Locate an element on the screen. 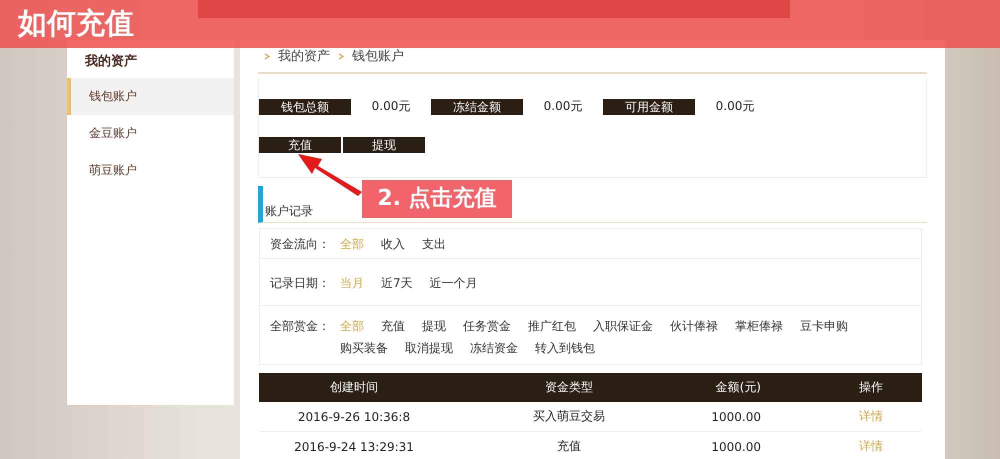 This screenshot has height=459, width=1000. table-cell-text: 买入萌豆交易 is located at coordinates (569, 416).